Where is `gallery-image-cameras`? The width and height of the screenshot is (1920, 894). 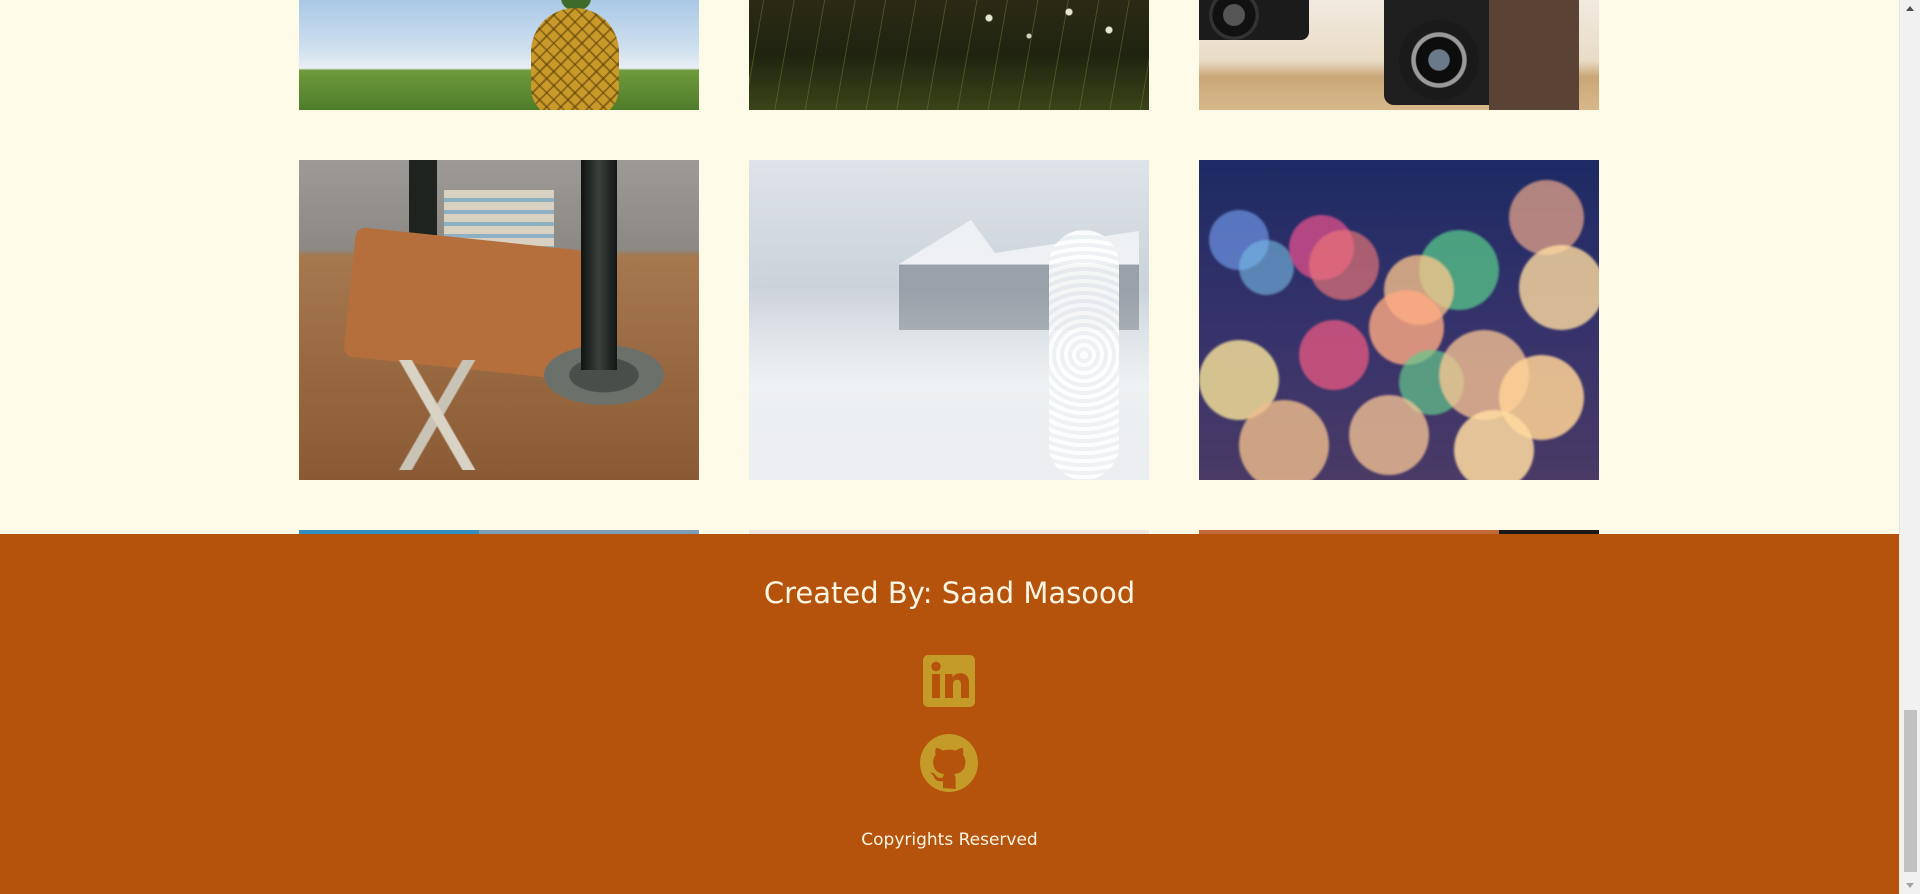 gallery-image-cameras is located at coordinates (1399, 55).